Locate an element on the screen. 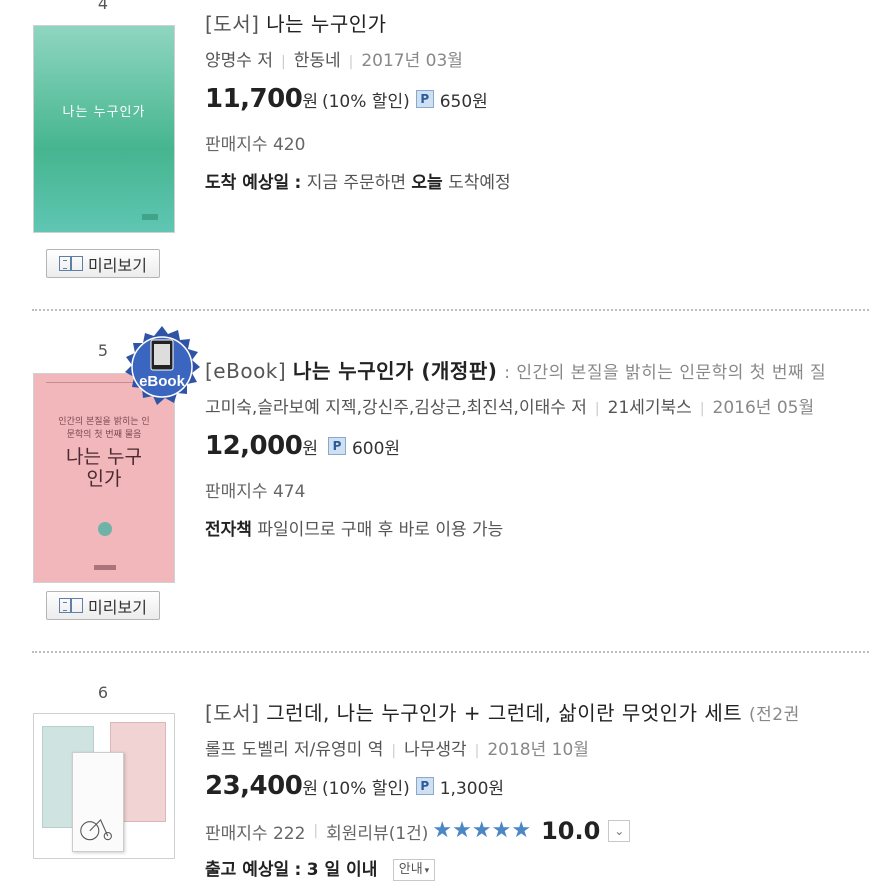 The image size is (869, 890). cover-seal is located at coordinates (105, 529).